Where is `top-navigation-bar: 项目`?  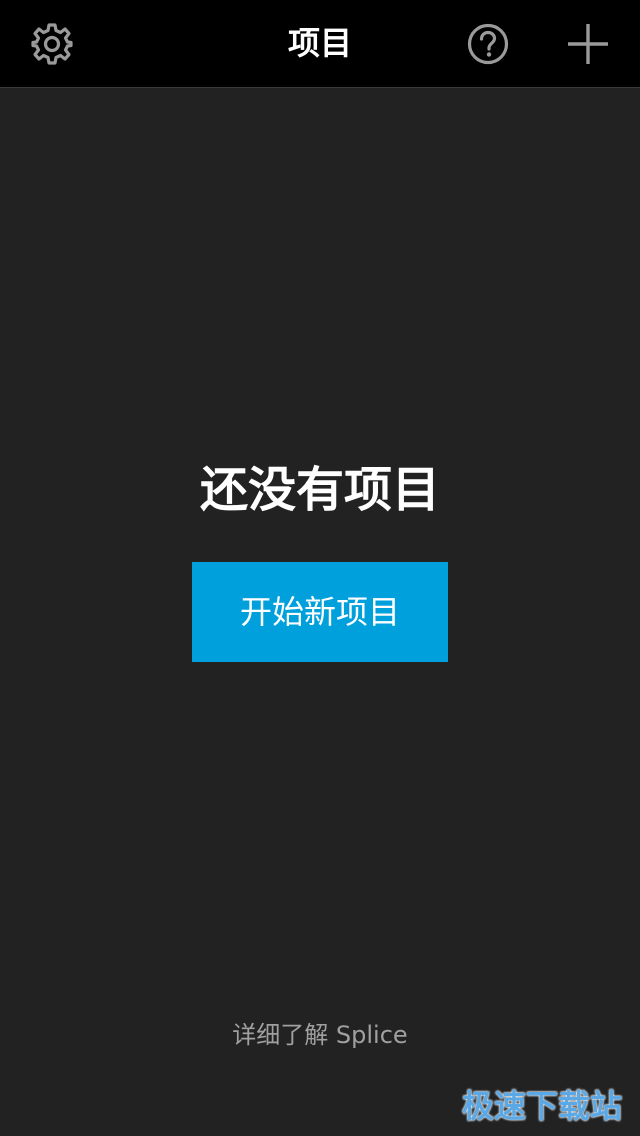
top-navigation-bar: 项目 is located at coordinates (320, 44).